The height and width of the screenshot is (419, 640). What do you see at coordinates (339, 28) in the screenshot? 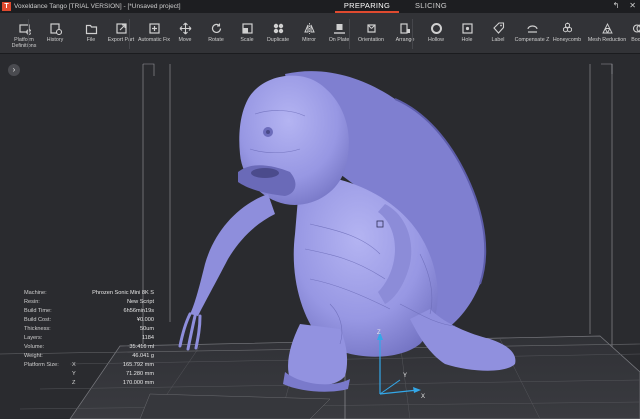
I see `on-plate-icon` at bounding box center [339, 28].